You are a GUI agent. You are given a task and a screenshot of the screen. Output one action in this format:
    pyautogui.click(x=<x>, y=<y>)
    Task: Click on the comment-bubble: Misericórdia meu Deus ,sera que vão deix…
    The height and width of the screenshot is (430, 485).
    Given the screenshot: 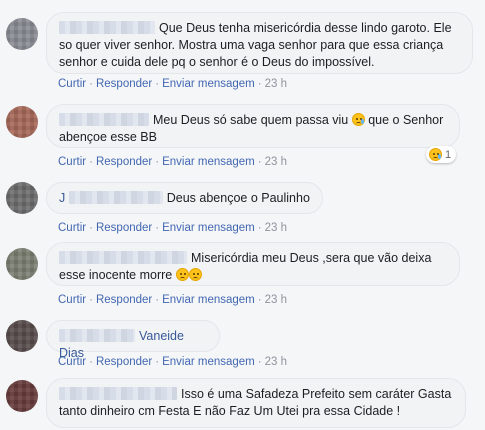 What is the action you would take?
    pyautogui.click(x=253, y=264)
    